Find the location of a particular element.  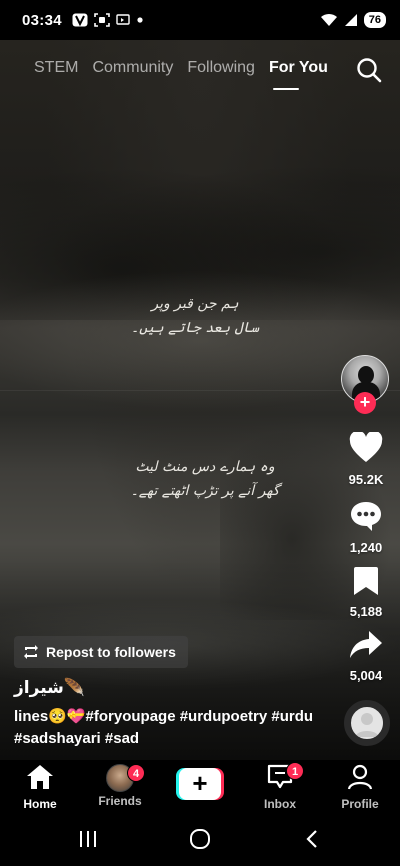

recent-apps-button is located at coordinates (88, 839).